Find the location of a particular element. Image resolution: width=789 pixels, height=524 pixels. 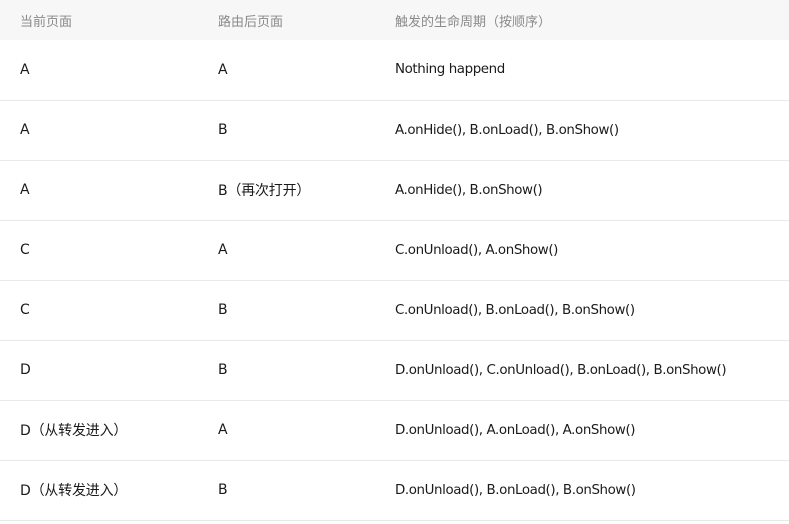

cell-lifecycle: C.onUnload(), B.onLoad(), B.onShow() is located at coordinates (515, 310).